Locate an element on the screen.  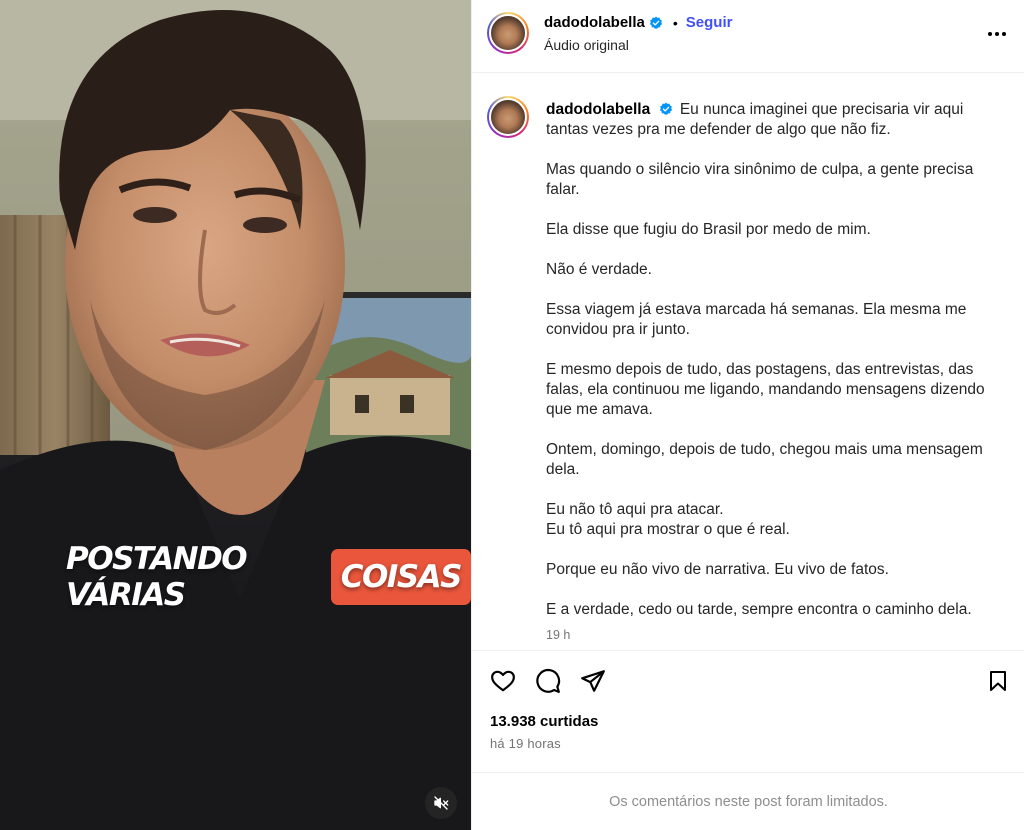
header-username: dadodolabella is located at coordinates (594, 22).